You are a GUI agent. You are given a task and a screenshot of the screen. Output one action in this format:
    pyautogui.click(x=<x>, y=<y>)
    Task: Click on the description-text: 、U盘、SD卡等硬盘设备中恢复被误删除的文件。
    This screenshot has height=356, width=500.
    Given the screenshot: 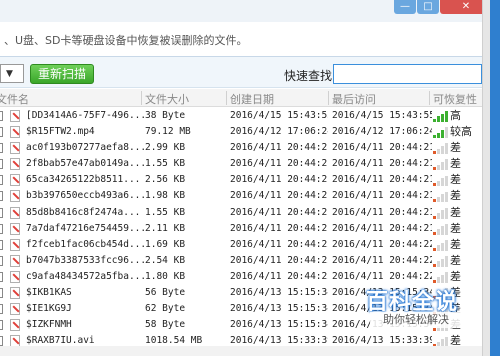 What is the action you would take?
    pyautogui.click(x=126, y=40)
    